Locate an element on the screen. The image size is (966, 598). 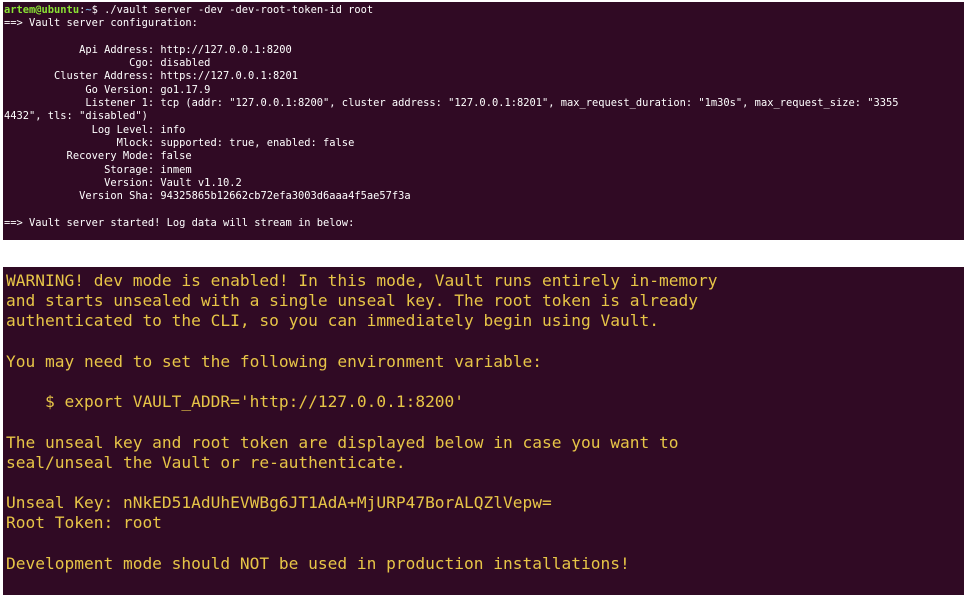
root-token-line: Root Token: root is located at coordinates (84, 523).